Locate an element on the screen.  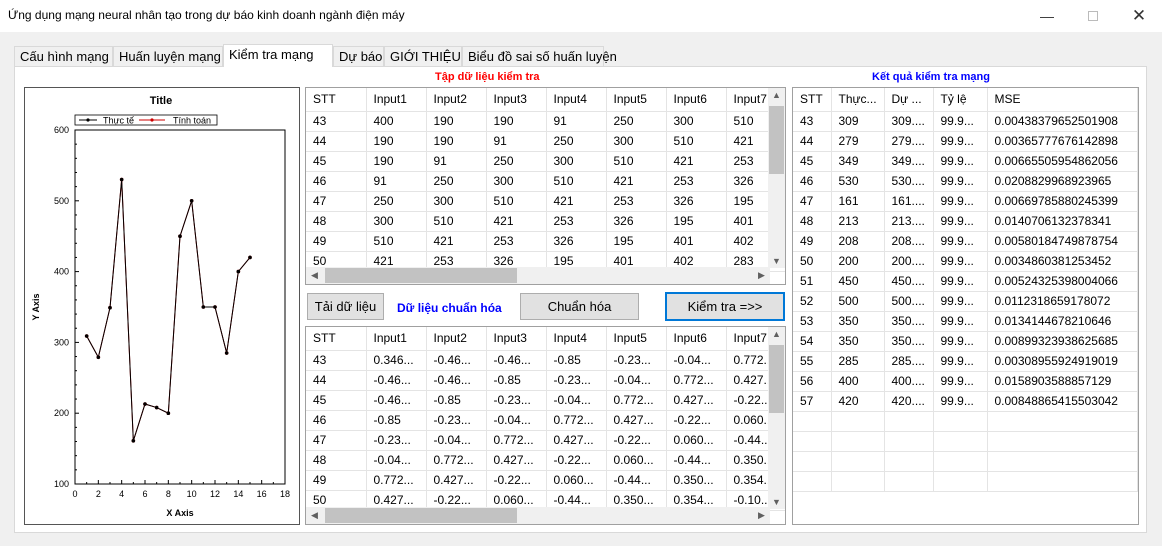
table-cell: 326 is located at coordinates (696, 201).